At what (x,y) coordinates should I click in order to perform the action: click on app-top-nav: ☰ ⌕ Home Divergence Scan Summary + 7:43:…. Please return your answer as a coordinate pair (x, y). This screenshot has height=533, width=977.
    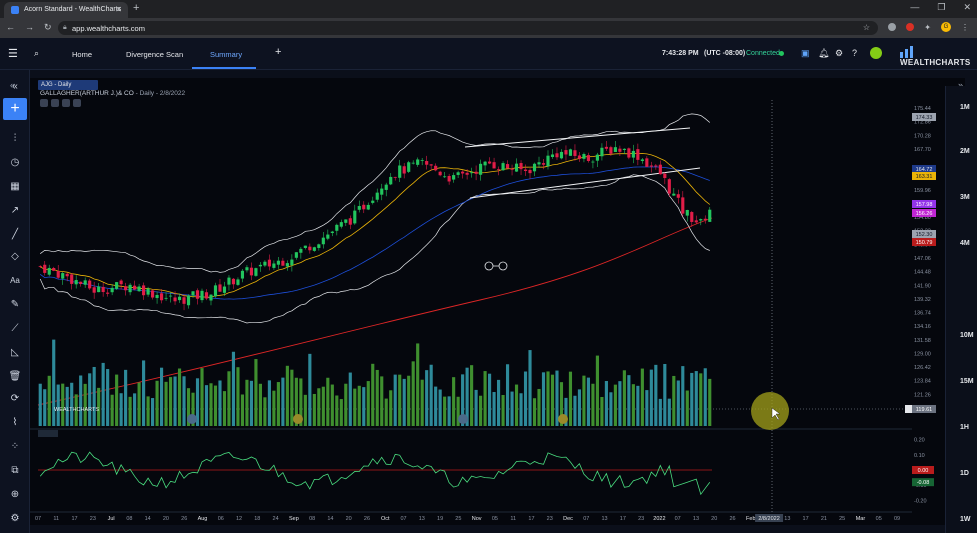
    Looking at the image, I should click on (488, 54).